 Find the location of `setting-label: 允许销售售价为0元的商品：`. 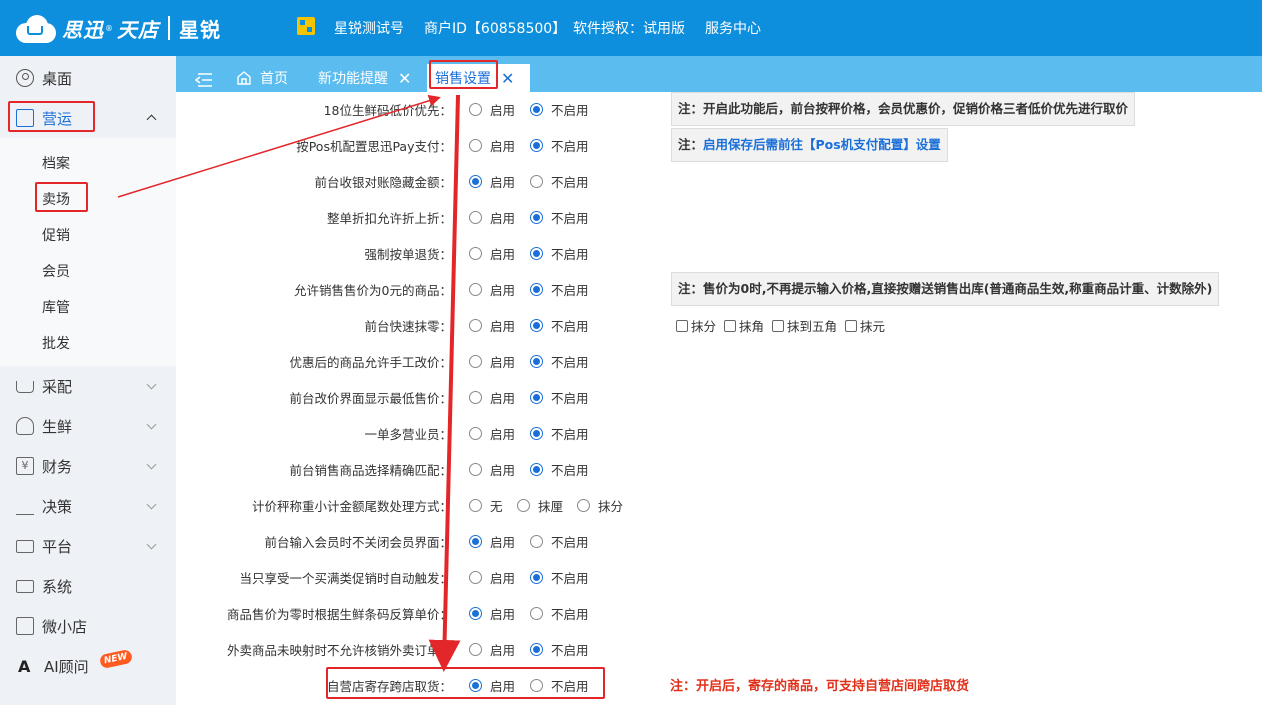

setting-label: 允许销售售价为0元的商品： is located at coordinates (373, 290).